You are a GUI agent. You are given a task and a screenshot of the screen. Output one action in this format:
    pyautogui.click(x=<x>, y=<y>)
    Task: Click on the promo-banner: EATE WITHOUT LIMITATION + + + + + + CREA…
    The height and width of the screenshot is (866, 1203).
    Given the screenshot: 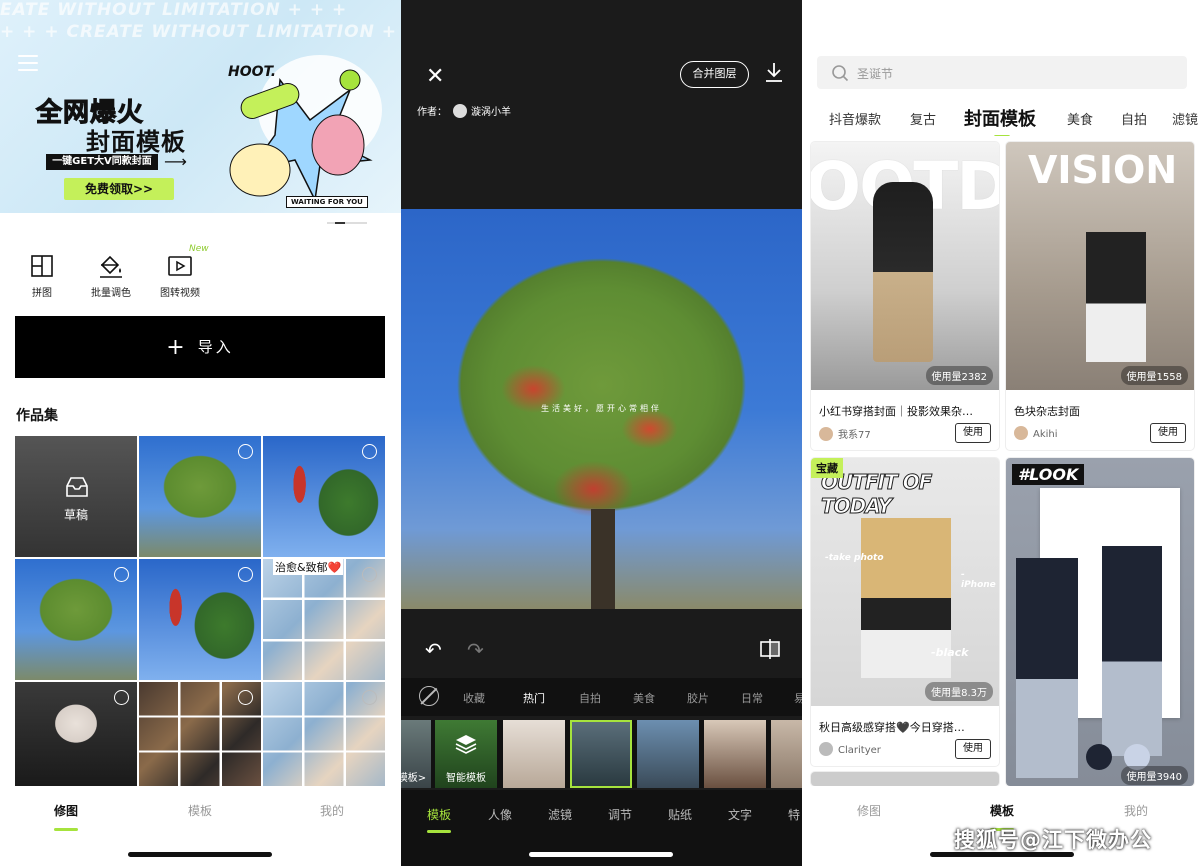 What is the action you would take?
    pyautogui.click(x=200, y=106)
    